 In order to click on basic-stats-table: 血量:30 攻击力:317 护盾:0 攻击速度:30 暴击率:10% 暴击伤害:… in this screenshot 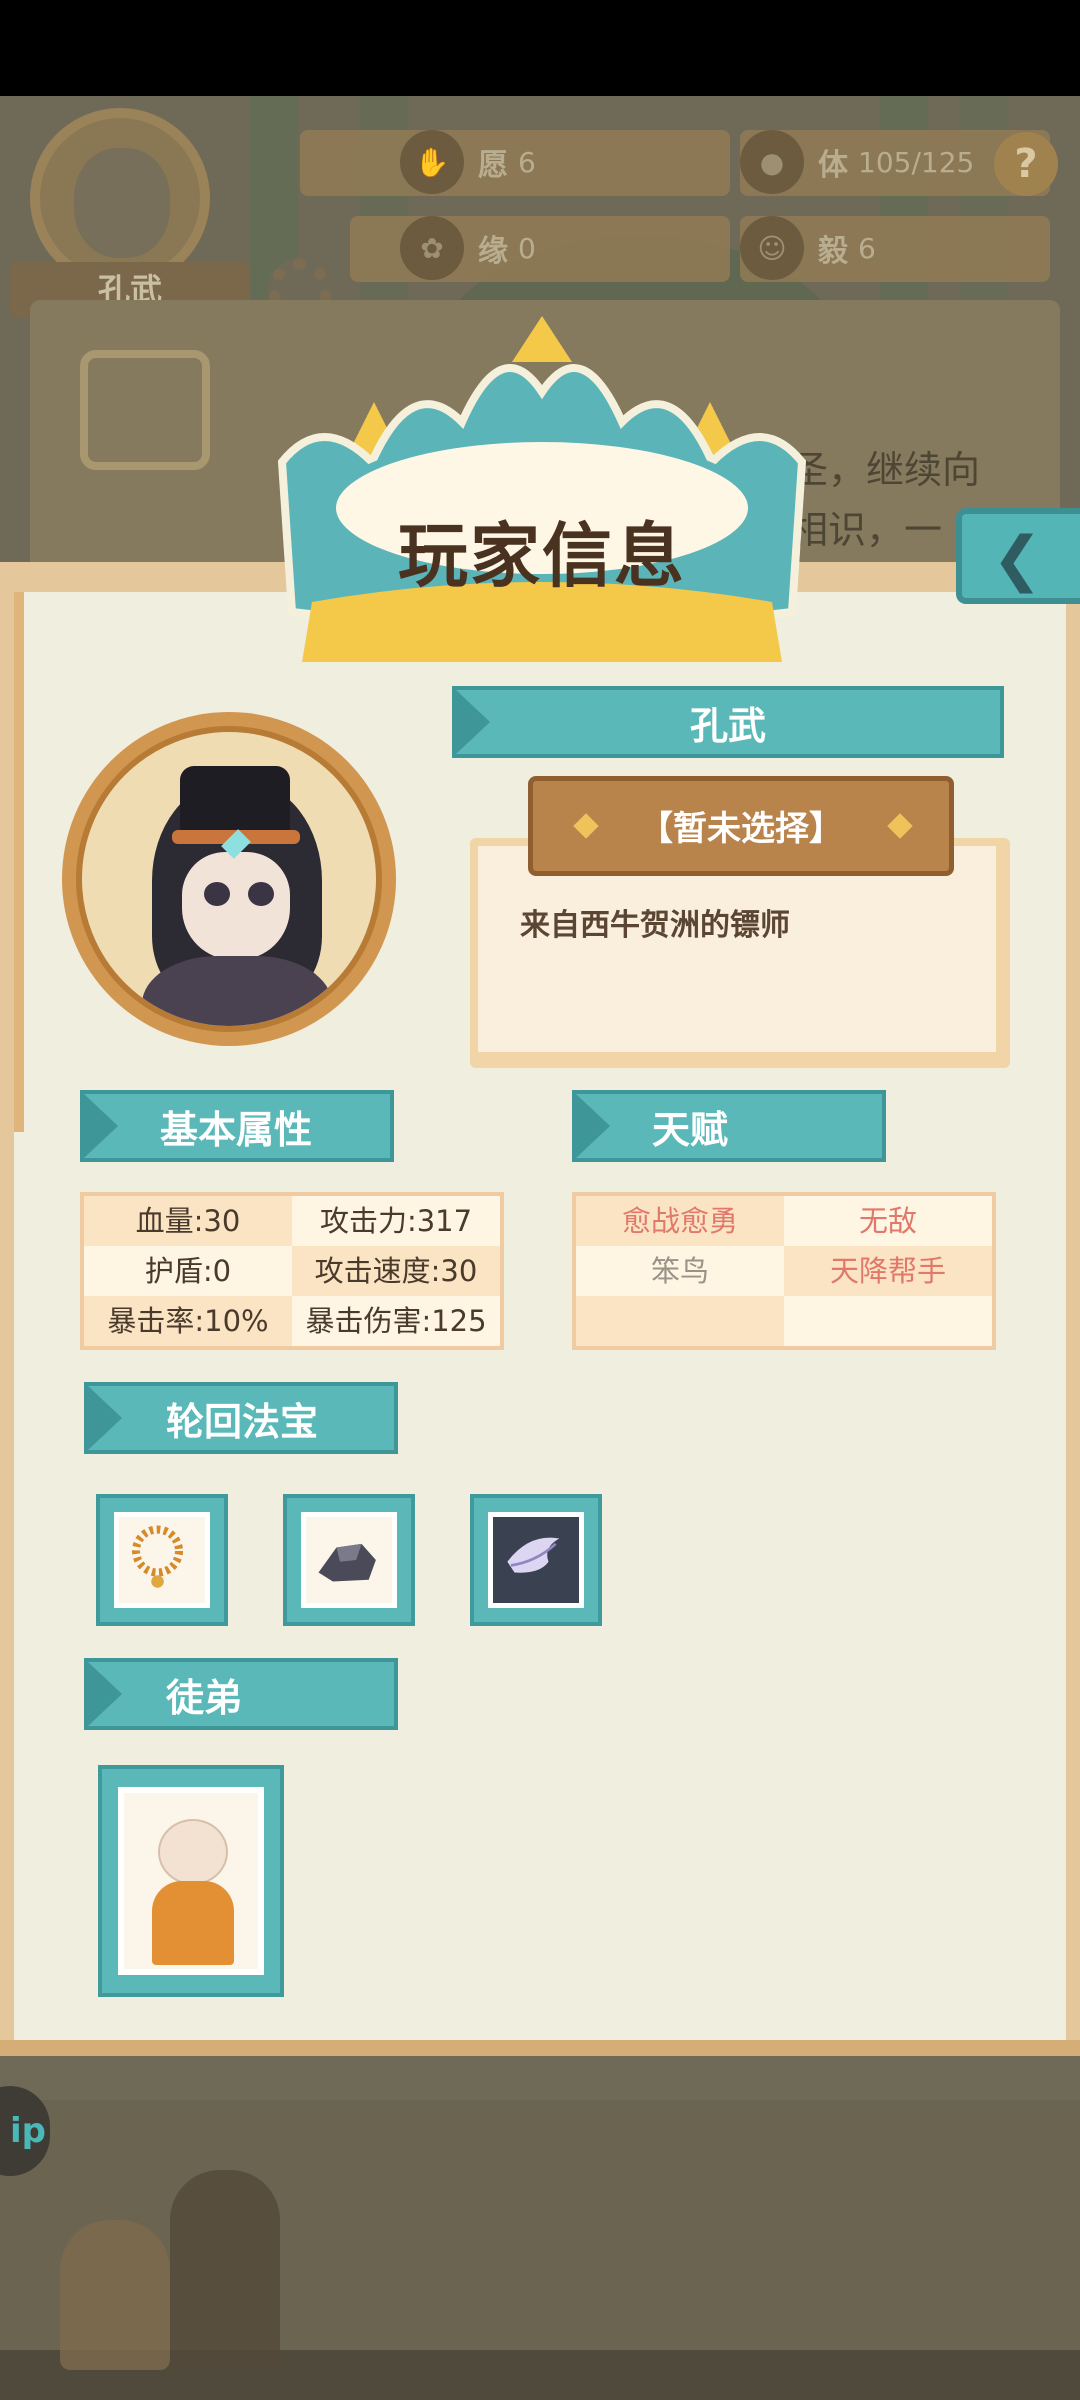, I will do `click(292, 1271)`.